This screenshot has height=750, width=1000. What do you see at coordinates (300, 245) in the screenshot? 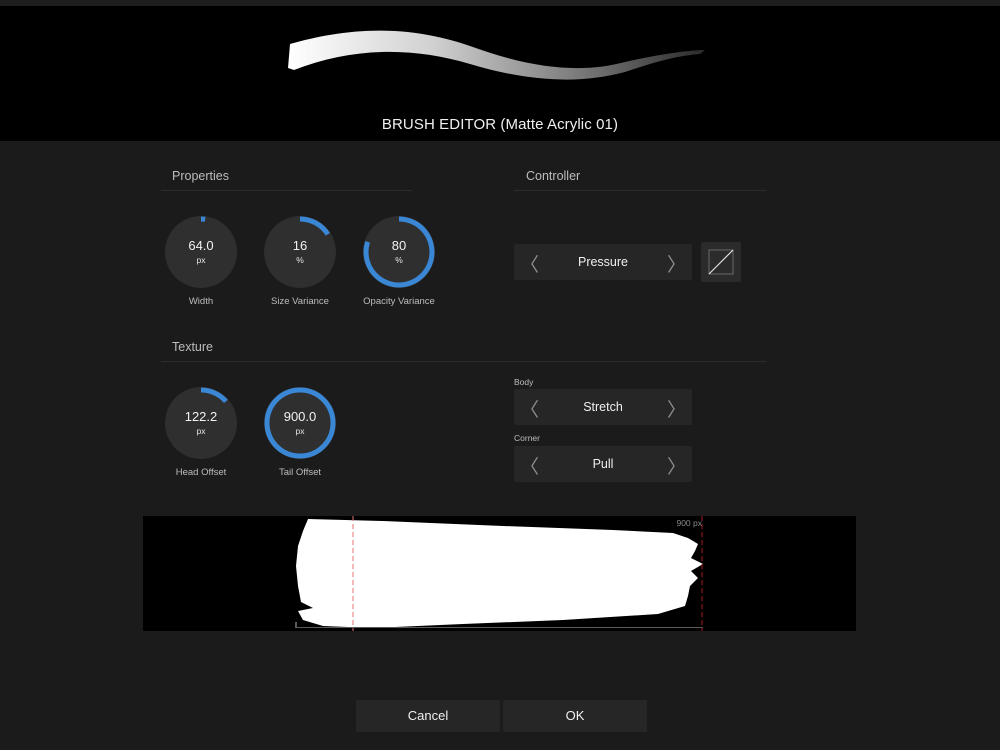
I see `size-variance-value: 16` at bounding box center [300, 245].